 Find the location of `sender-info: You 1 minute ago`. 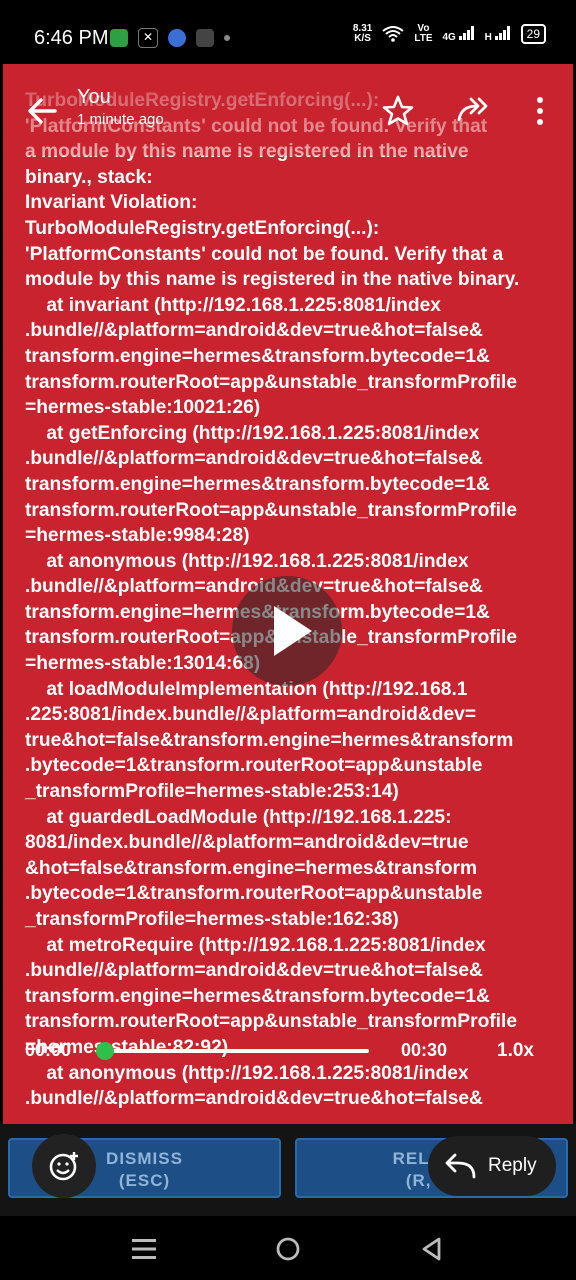

sender-info: You 1 minute ago is located at coordinates (120, 107).